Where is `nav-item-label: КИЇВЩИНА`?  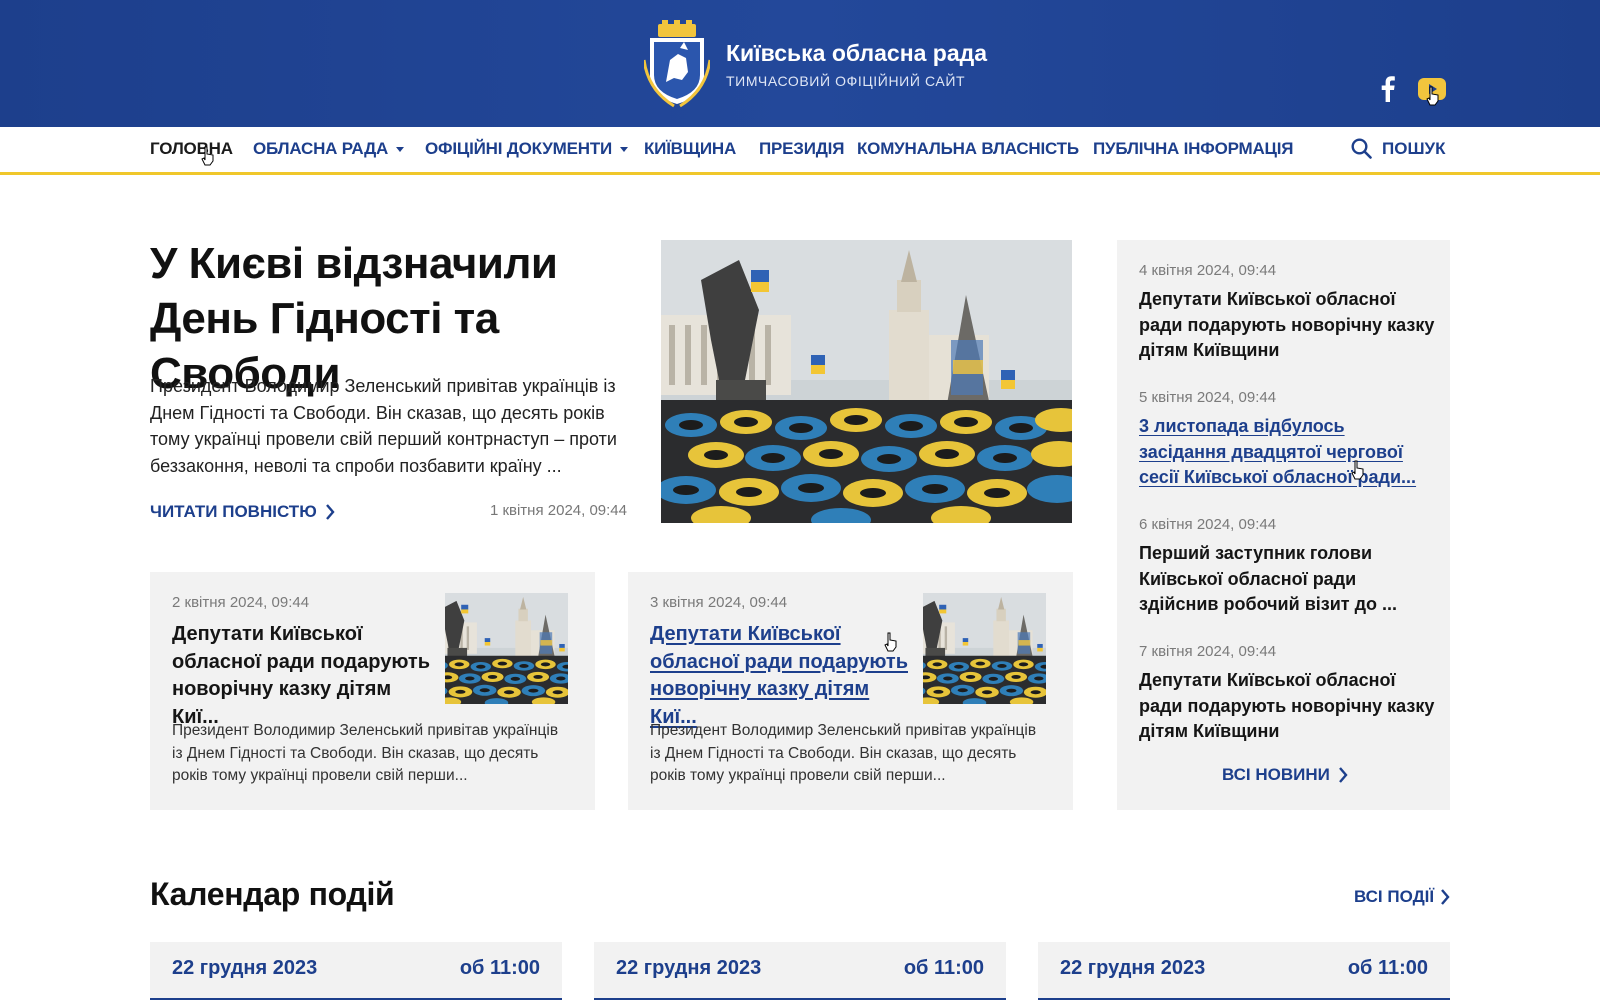 nav-item-label: КИЇВЩИНА is located at coordinates (690, 148).